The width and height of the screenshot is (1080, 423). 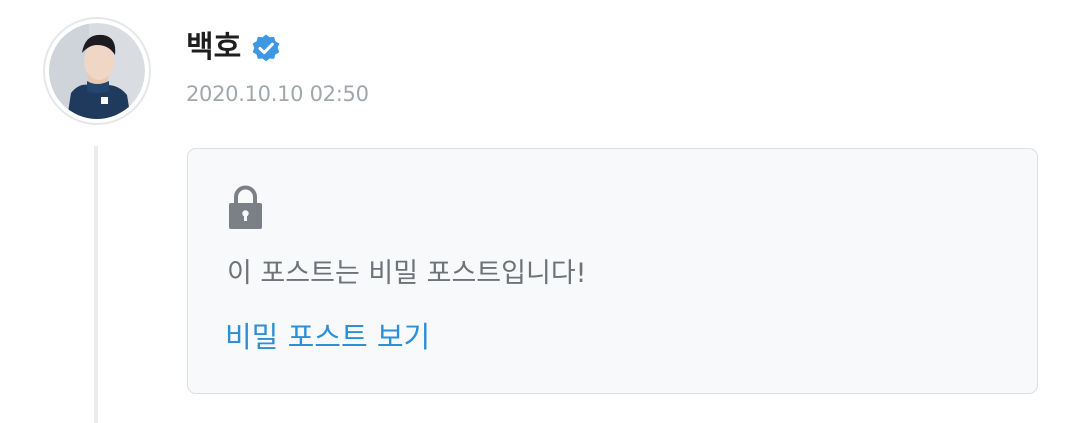 I want to click on avatar, so click(x=97, y=71).